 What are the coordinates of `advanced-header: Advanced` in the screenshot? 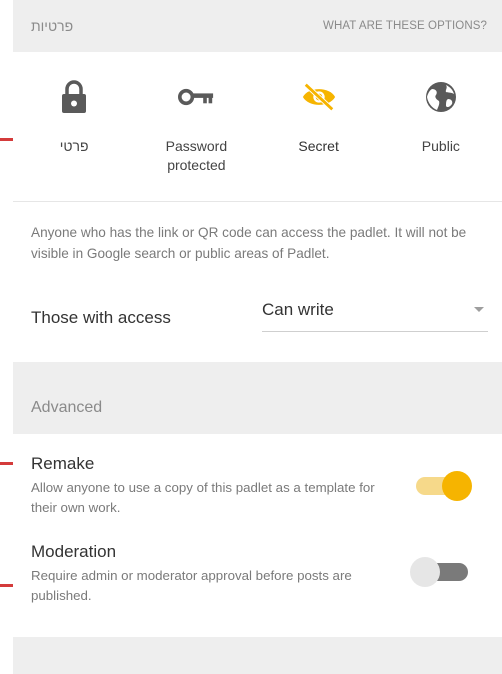 It's located at (257, 398).